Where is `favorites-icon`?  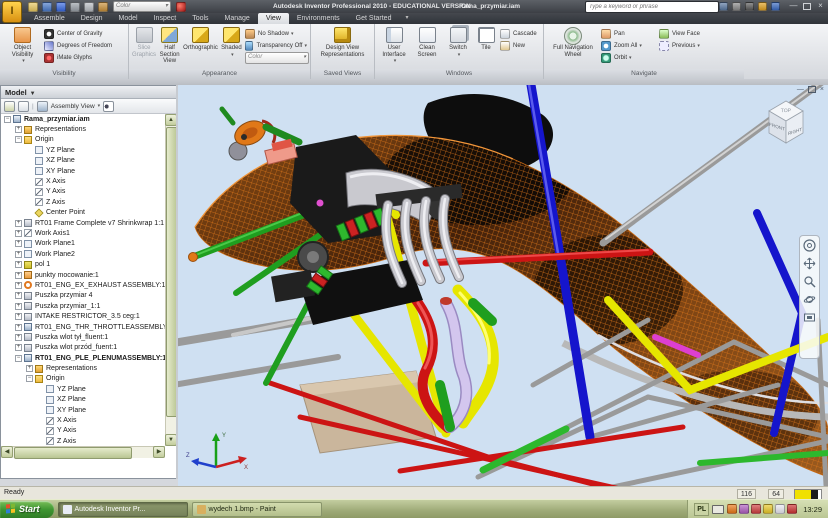
favorites-icon is located at coordinates (762, 6).